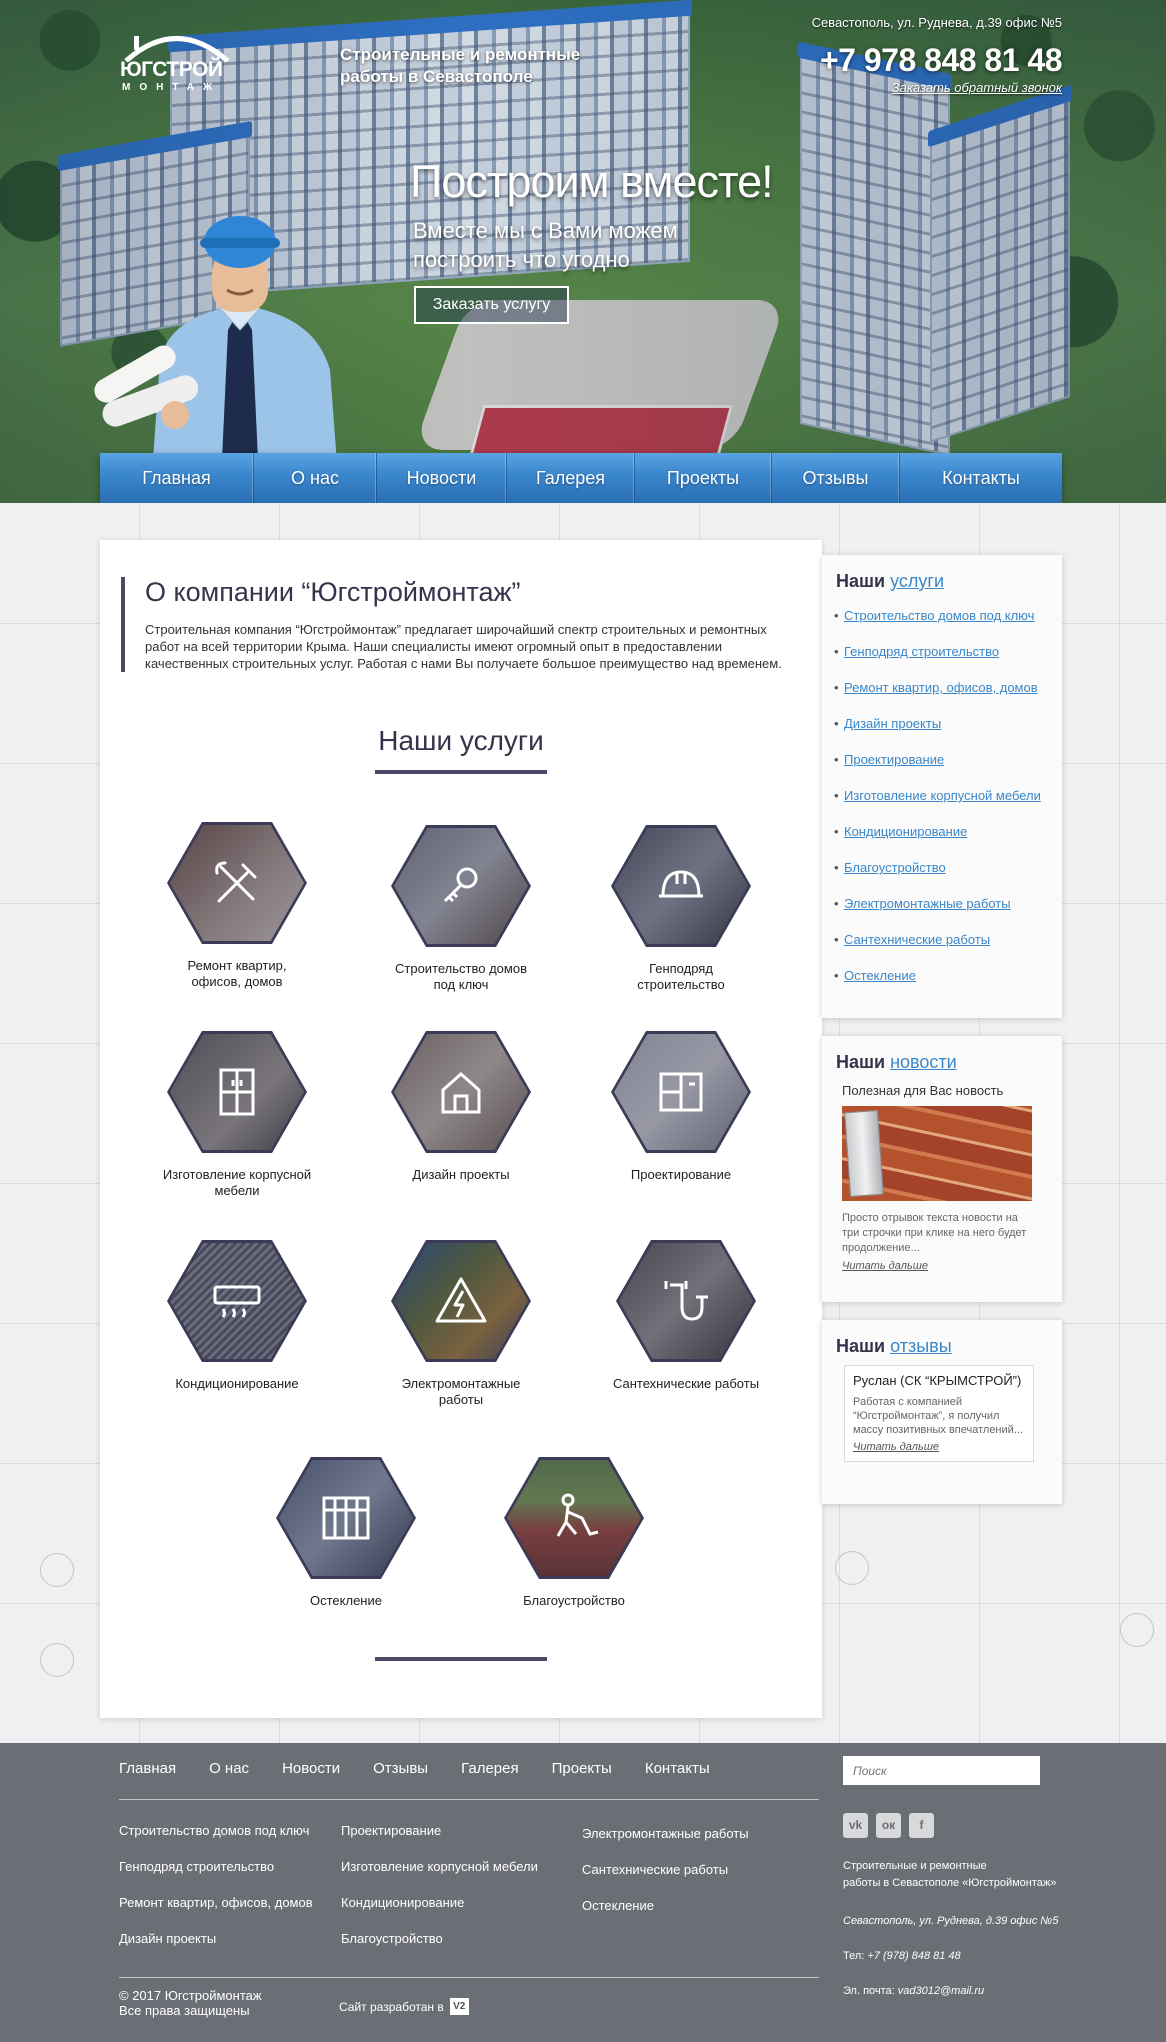 Image resolution: width=1166 pixels, height=2042 pixels. I want to click on sidebar-service-link: Строительство домов под ключ, so click(941, 624).